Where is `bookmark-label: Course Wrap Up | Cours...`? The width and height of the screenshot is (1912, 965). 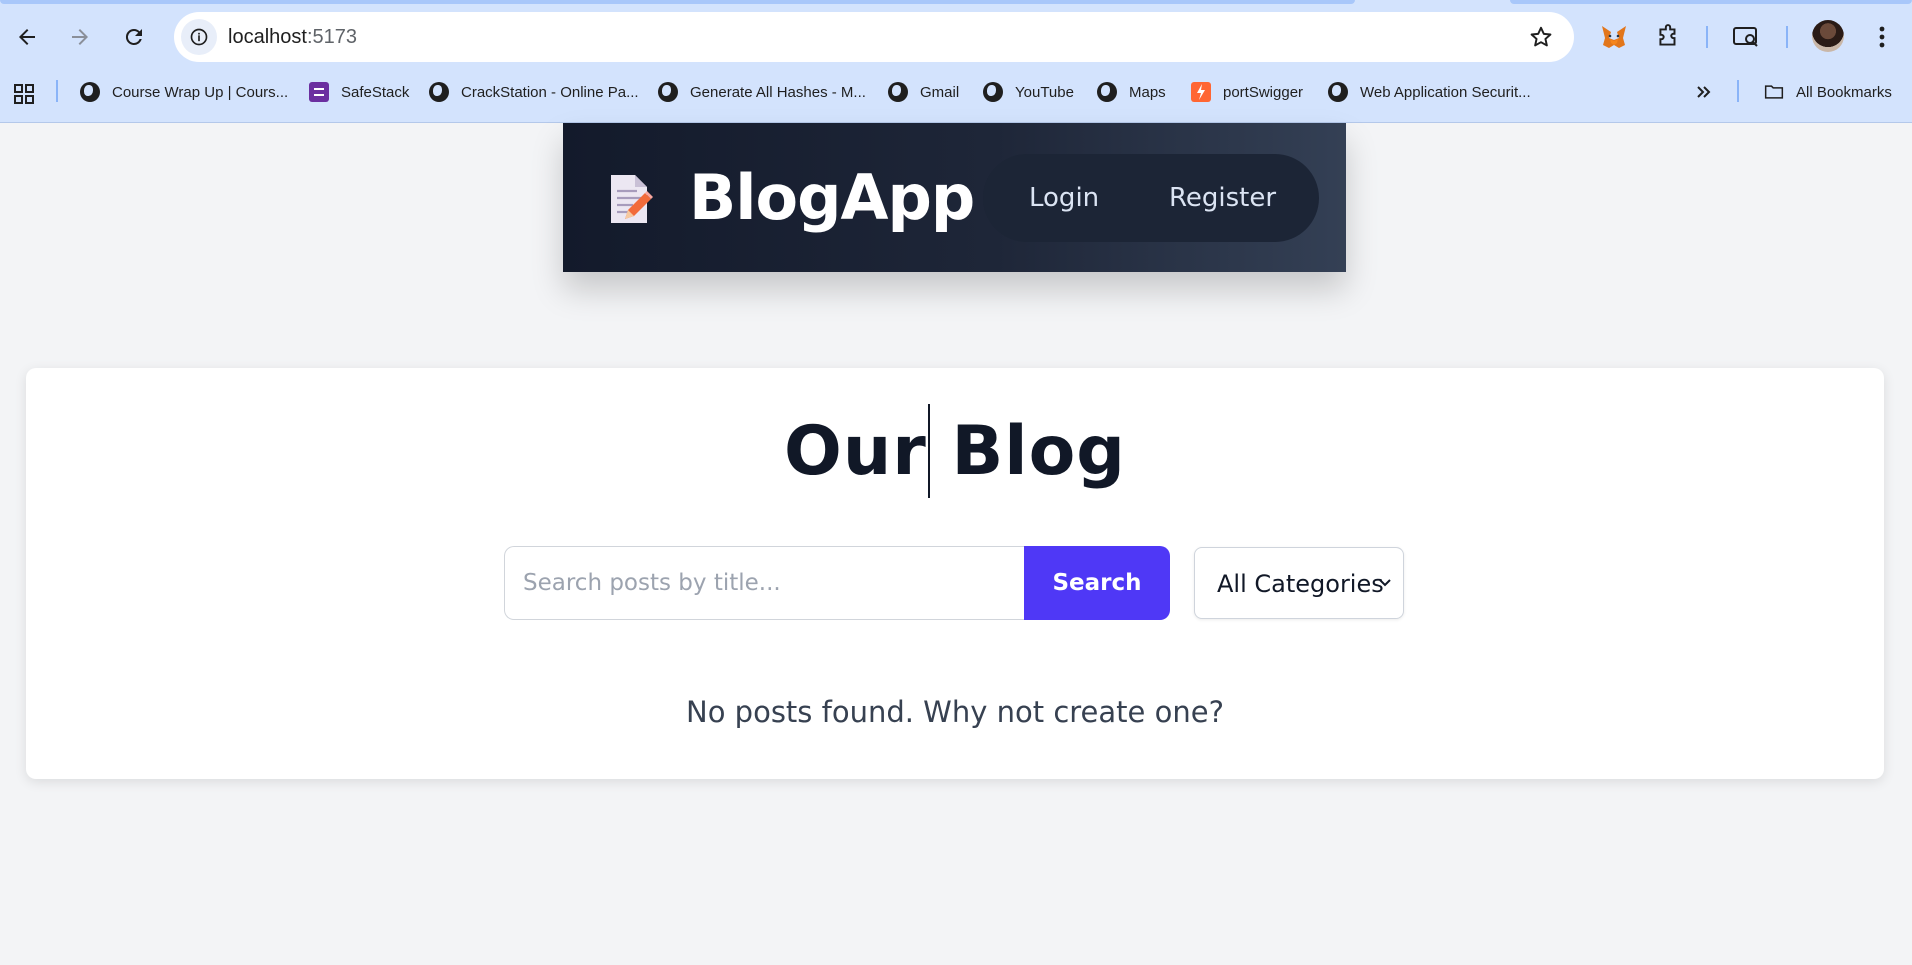
bookmark-label: Course Wrap Up | Cours... is located at coordinates (200, 92).